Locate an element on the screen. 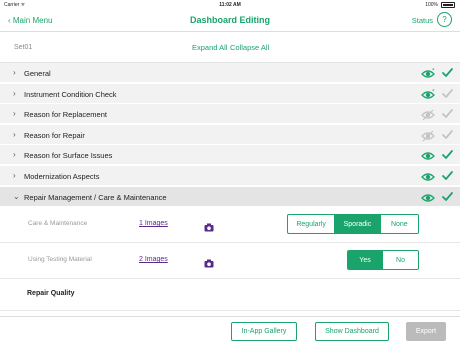 The height and width of the screenshot is (345, 460). battery-icon is located at coordinates (448, 5).